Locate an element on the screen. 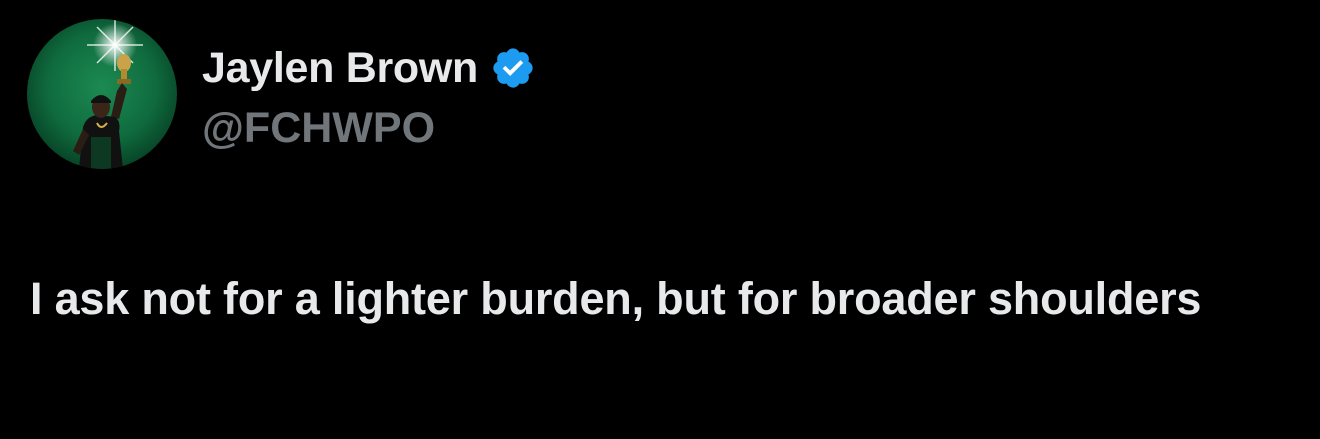 The height and width of the screenshot is (439, 1320). display-name: Jaylen Brown is located at coordinates (340, 68).